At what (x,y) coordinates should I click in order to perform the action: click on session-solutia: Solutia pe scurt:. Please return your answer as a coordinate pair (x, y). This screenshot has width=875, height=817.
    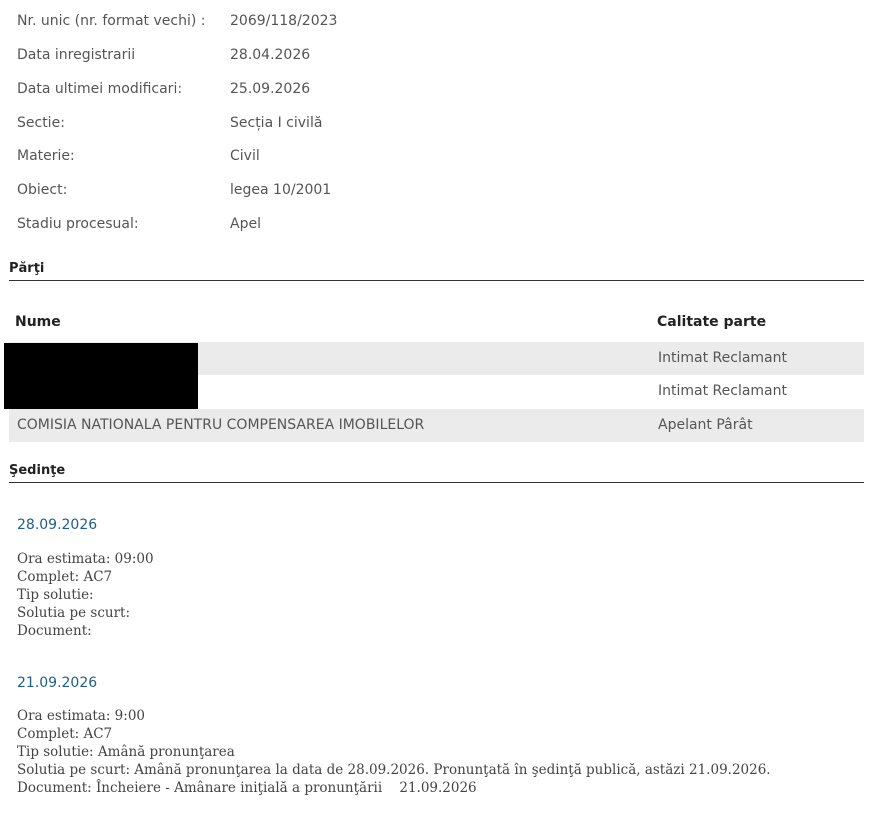
    Looking at the image, I should click on (74, 613).